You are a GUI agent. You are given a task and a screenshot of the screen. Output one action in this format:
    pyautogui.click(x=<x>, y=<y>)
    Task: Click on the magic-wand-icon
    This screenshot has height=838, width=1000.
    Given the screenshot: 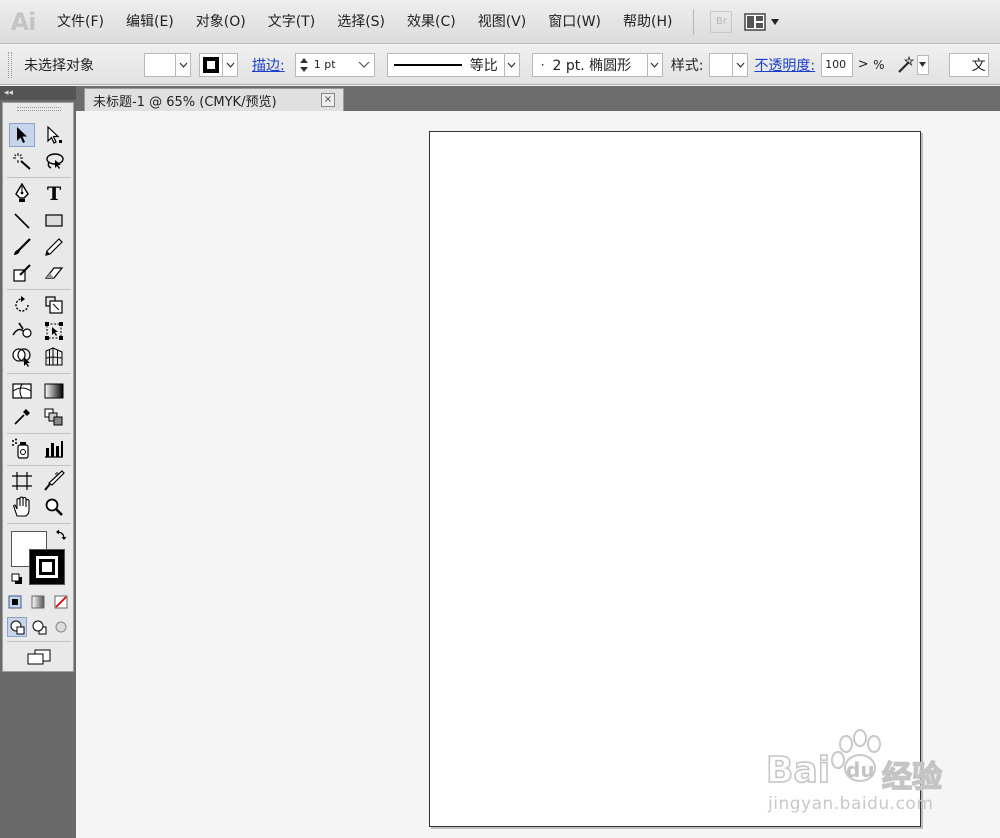 What is the action you would take?
    pyautogui.click(x=905, y=64)
    